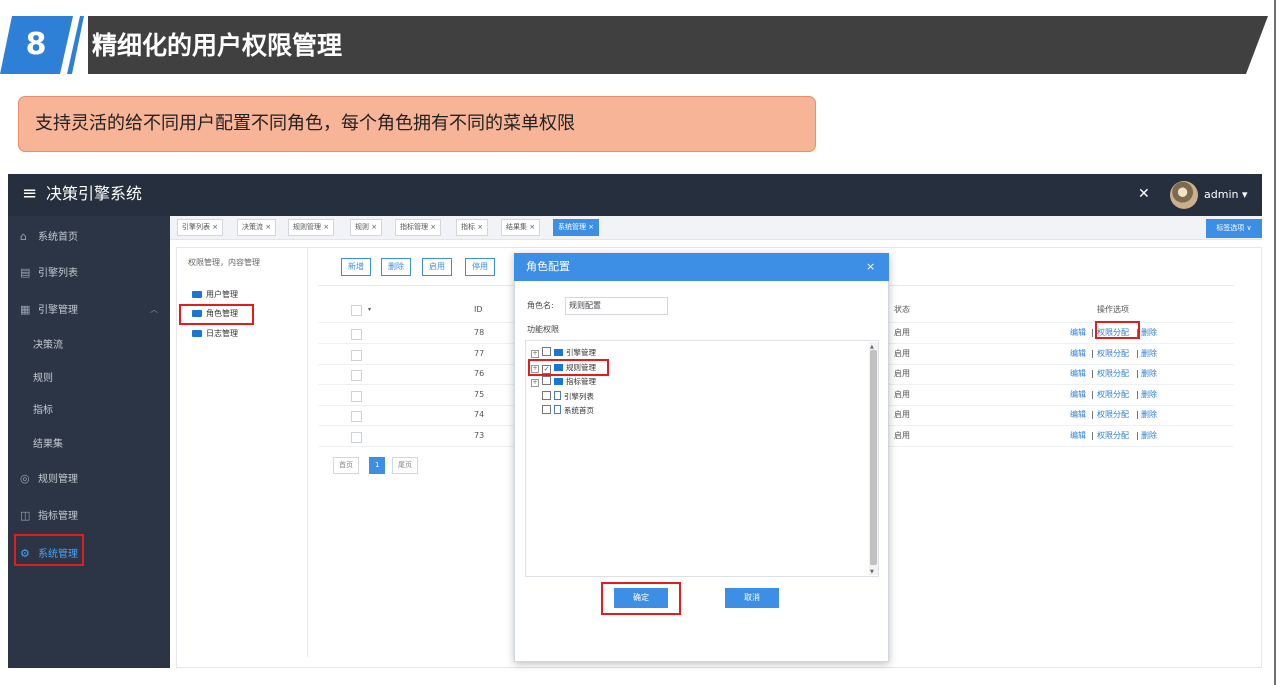  I want to click on tab-indicator-manage: 指标管理 ×, so click(418, 227).